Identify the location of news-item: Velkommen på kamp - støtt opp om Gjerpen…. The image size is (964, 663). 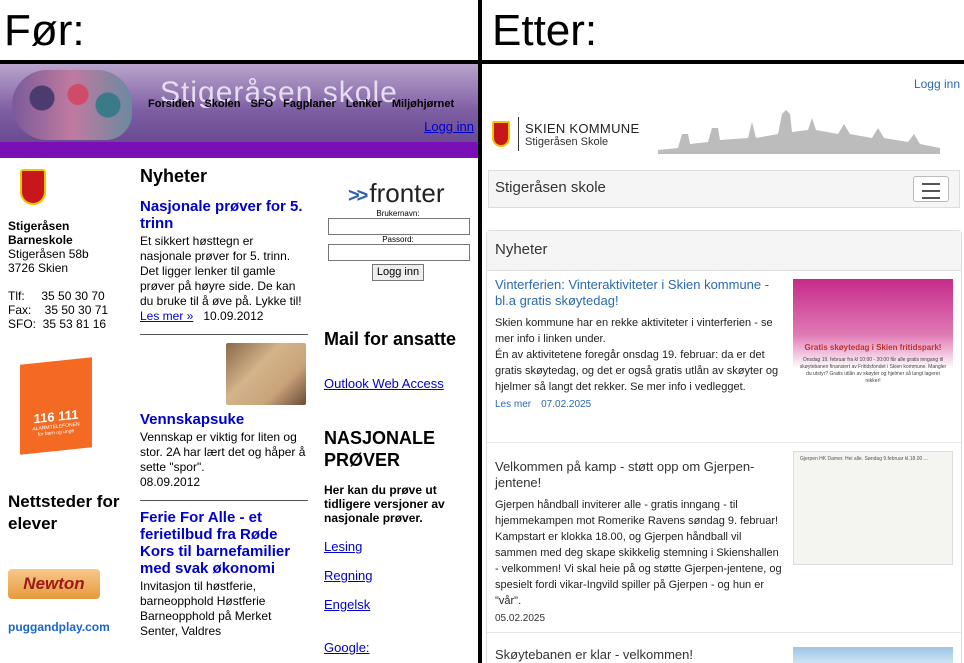
(724, 538).